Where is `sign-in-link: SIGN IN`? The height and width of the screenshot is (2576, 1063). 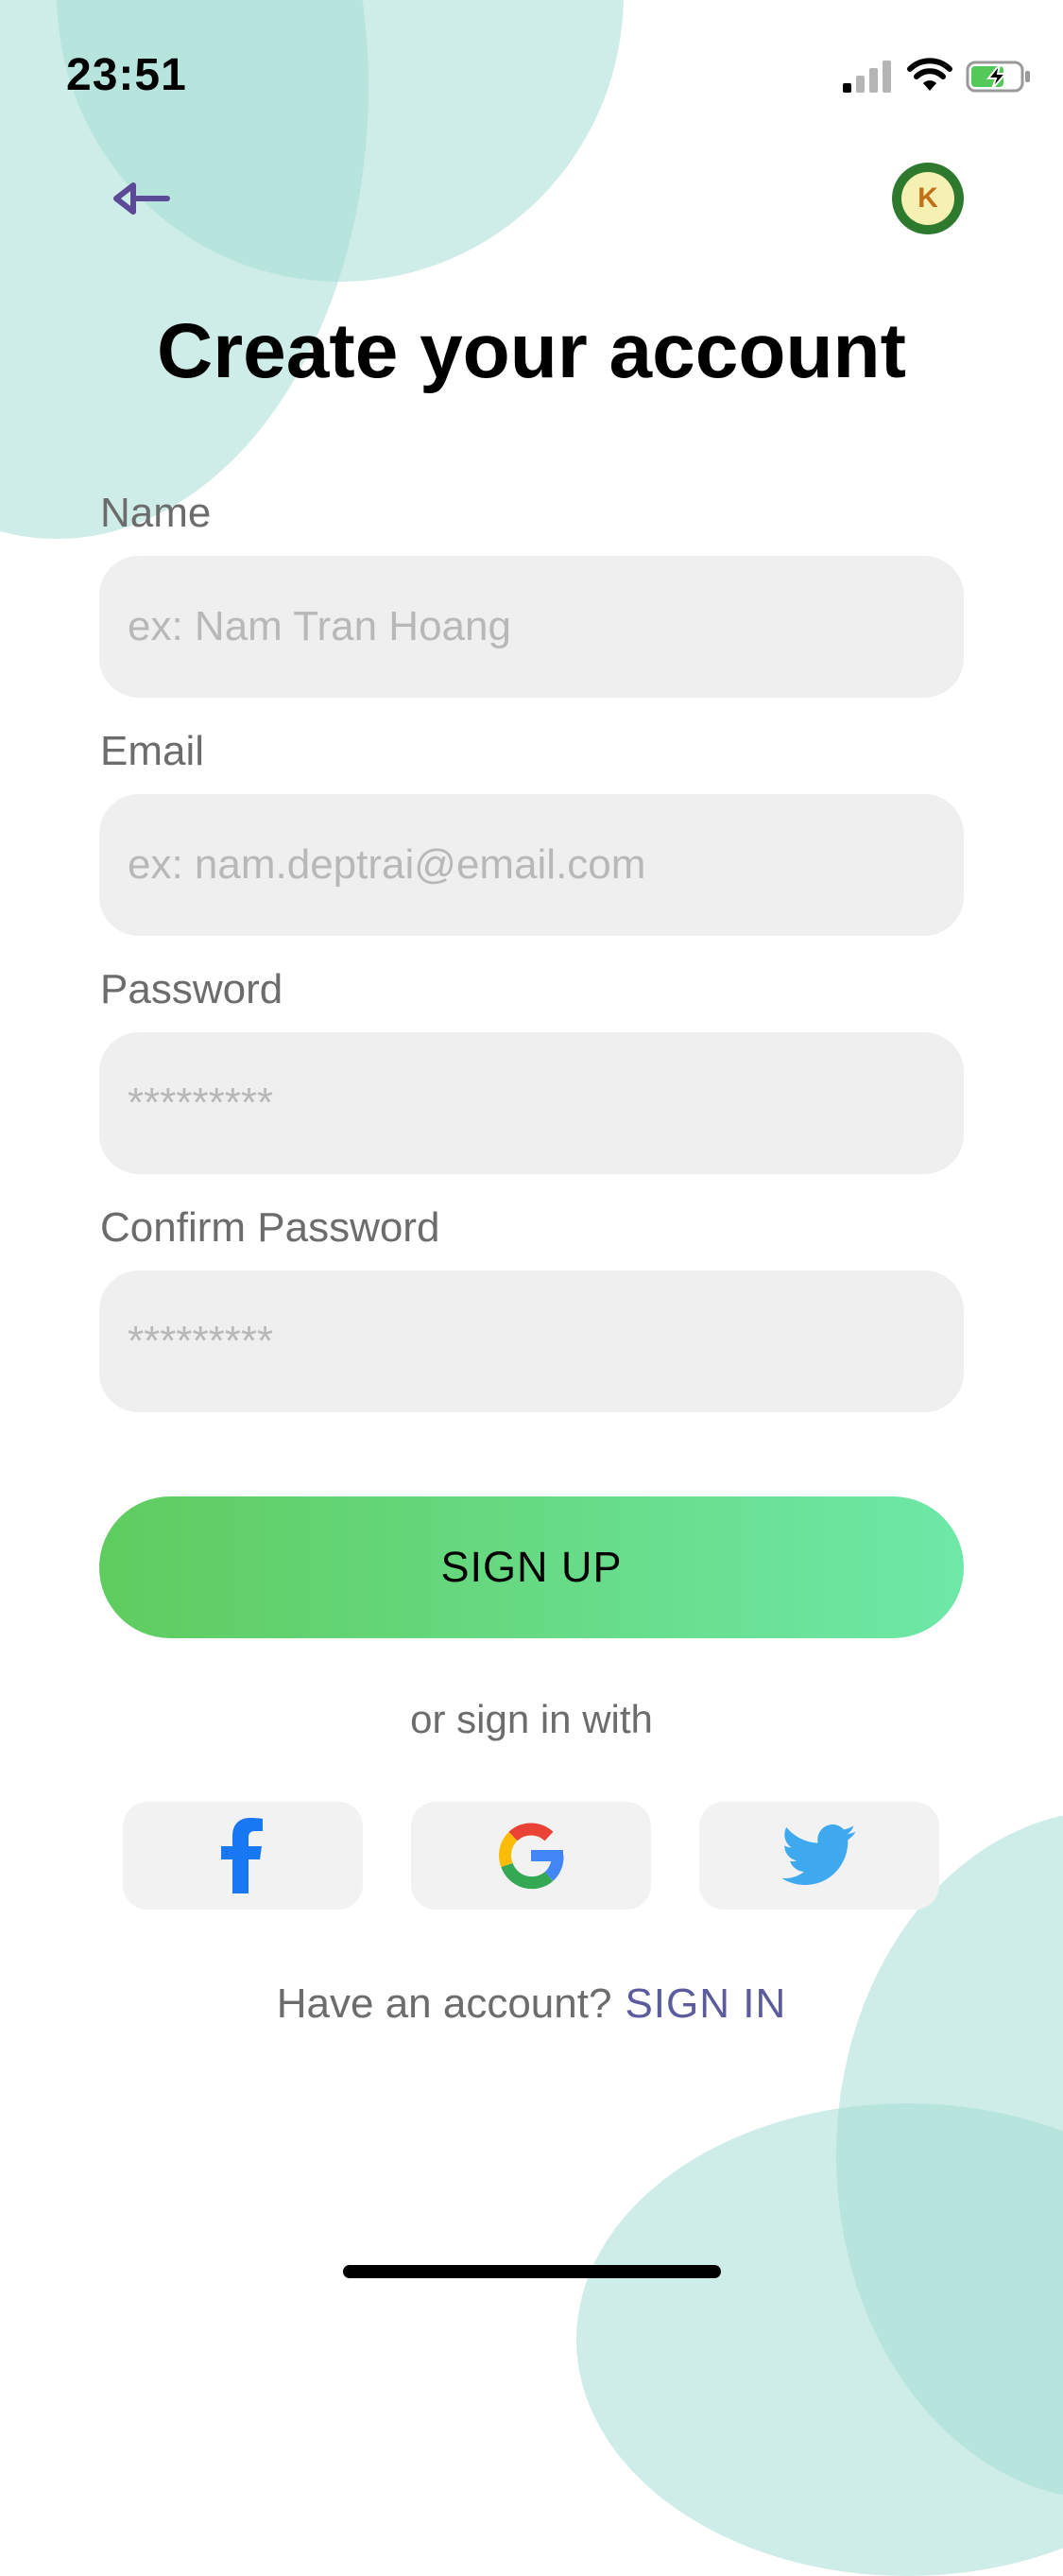 sign-in-link: SIGN IN is located at coordinates (705, 2003).